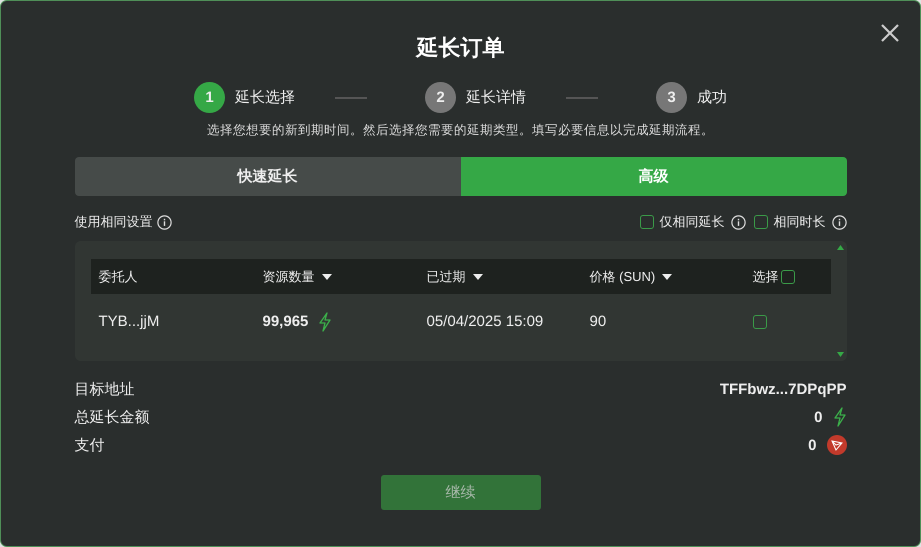  I want to click on close-icon, so click(890, 33).